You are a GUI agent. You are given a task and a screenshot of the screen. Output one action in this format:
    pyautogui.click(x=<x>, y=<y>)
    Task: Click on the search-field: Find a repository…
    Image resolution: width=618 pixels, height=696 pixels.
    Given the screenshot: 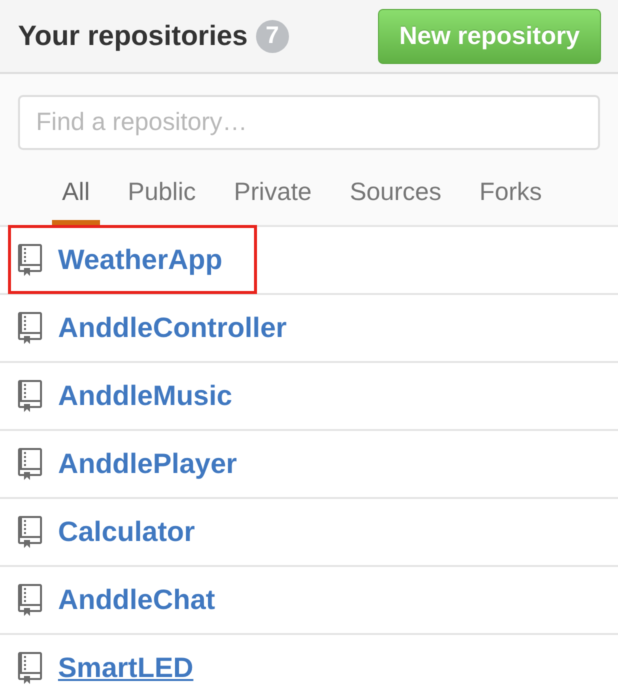 What is the action you would take?
    pyautogui.click(x=309, y=122)
    